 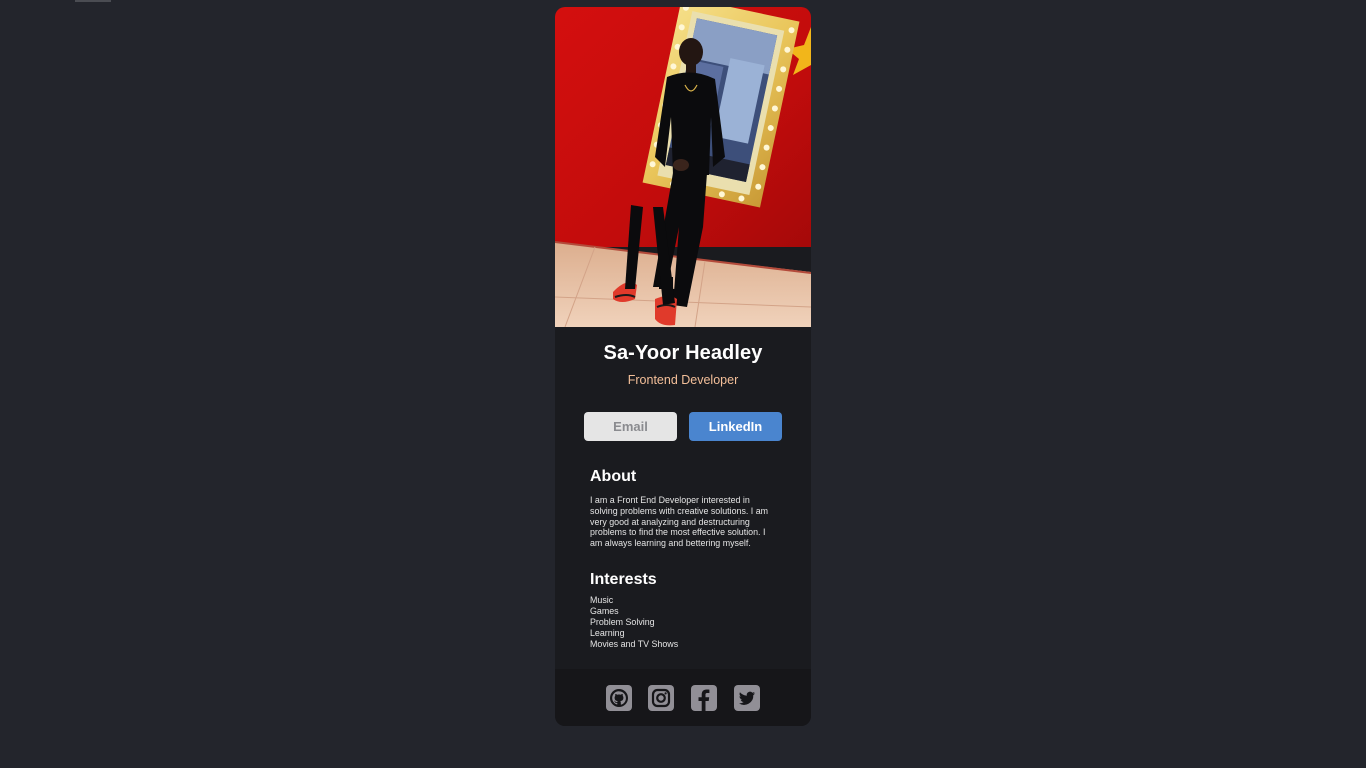 What do you see at coordinates (630, 426) in the screenshot?
I see `email-button: Email` at bounding box center [630, 426].